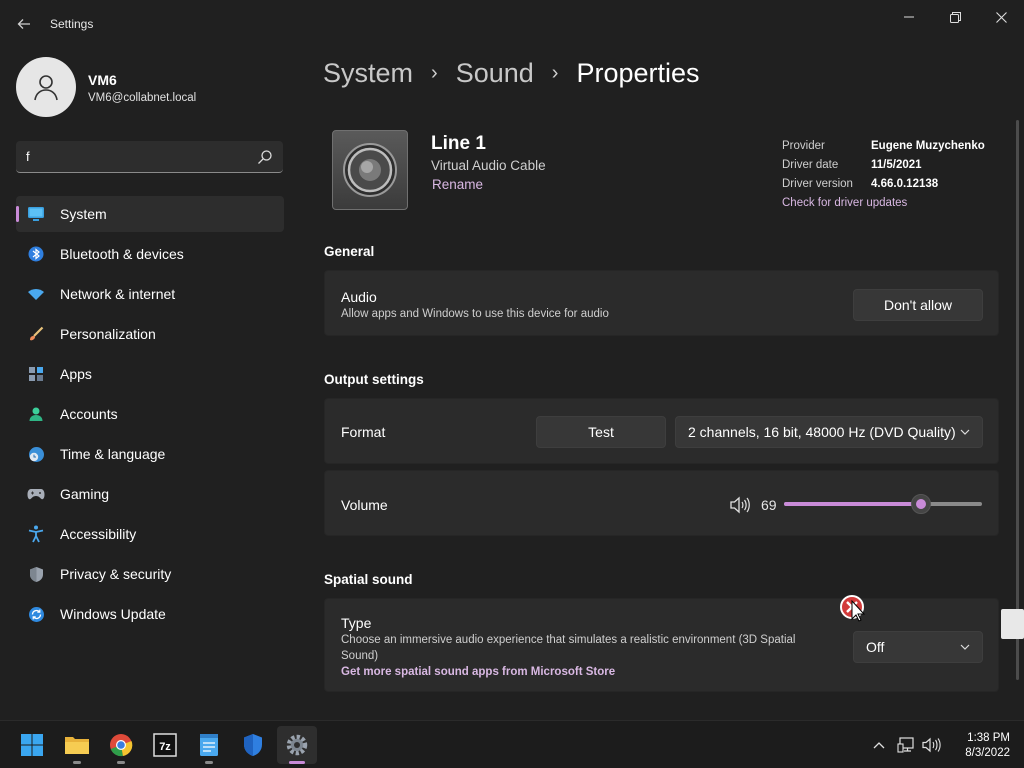 This screenshot has width=1024, height=768. What do you see at coordinates (370, 170) in the screenshot?
I see `speaker-icon` at bounding box center [370, 170].